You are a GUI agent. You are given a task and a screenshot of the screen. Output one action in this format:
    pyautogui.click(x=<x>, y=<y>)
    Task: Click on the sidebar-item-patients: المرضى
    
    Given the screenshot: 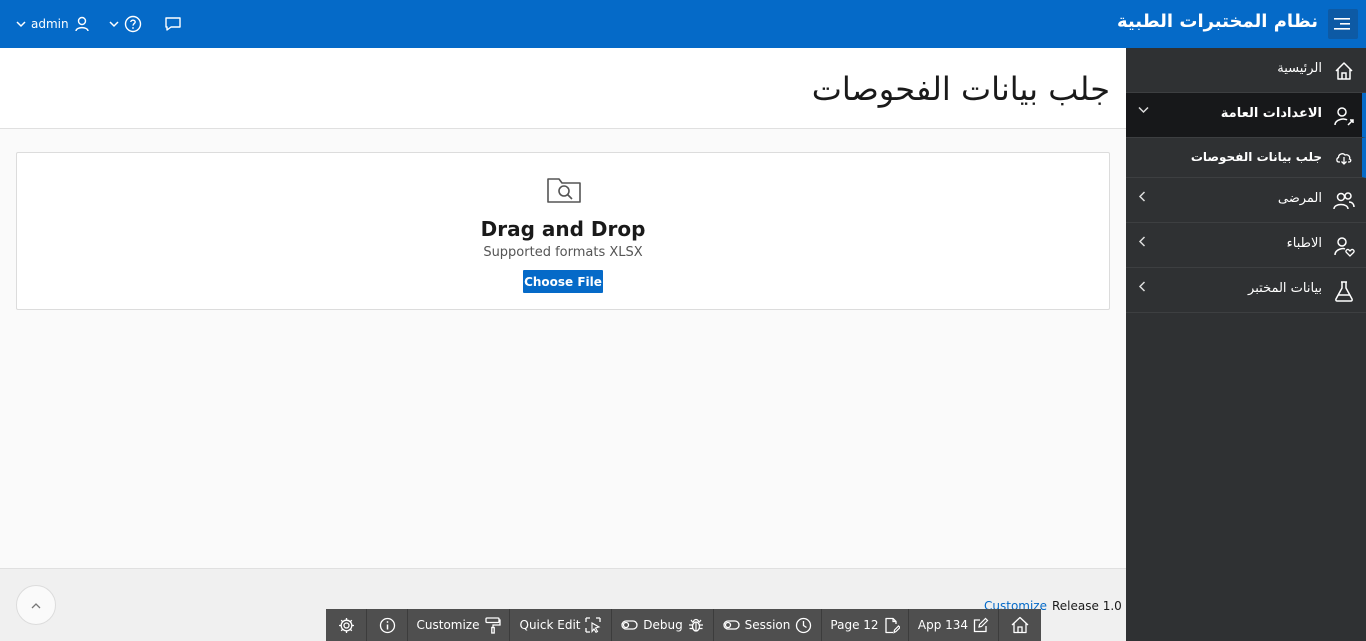 What is the action you would take?
    pyautogui.click(x=1246, y=200)
    